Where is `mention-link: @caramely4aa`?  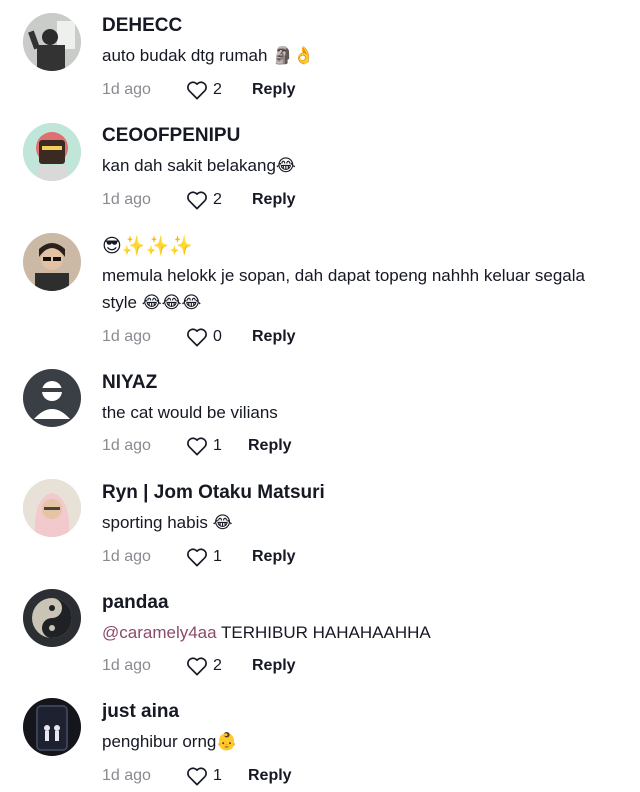 mention-link: @caramely4aa is located at coordinates (159, 632).